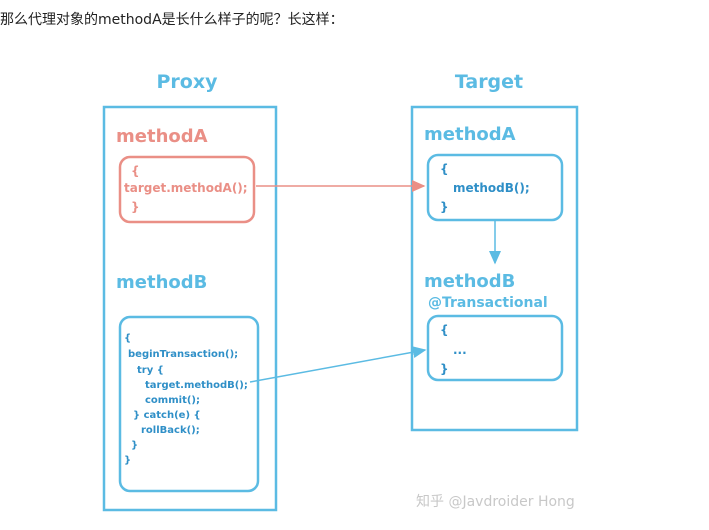 The image size is (709, 530). I want to click on proxy-title: Proxy, so click(188, 82).